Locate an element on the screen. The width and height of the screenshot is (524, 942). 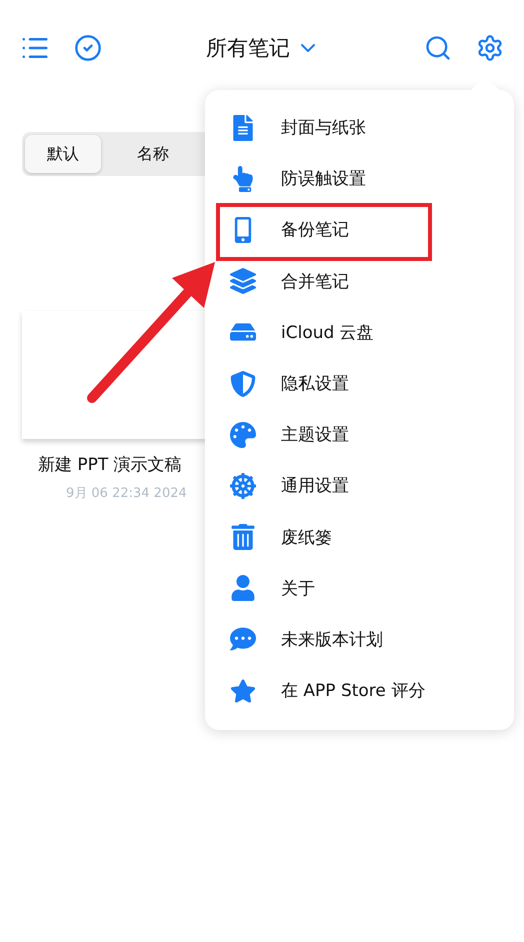
menu-item: 备份笔记 is located at coordinates (359, 230).